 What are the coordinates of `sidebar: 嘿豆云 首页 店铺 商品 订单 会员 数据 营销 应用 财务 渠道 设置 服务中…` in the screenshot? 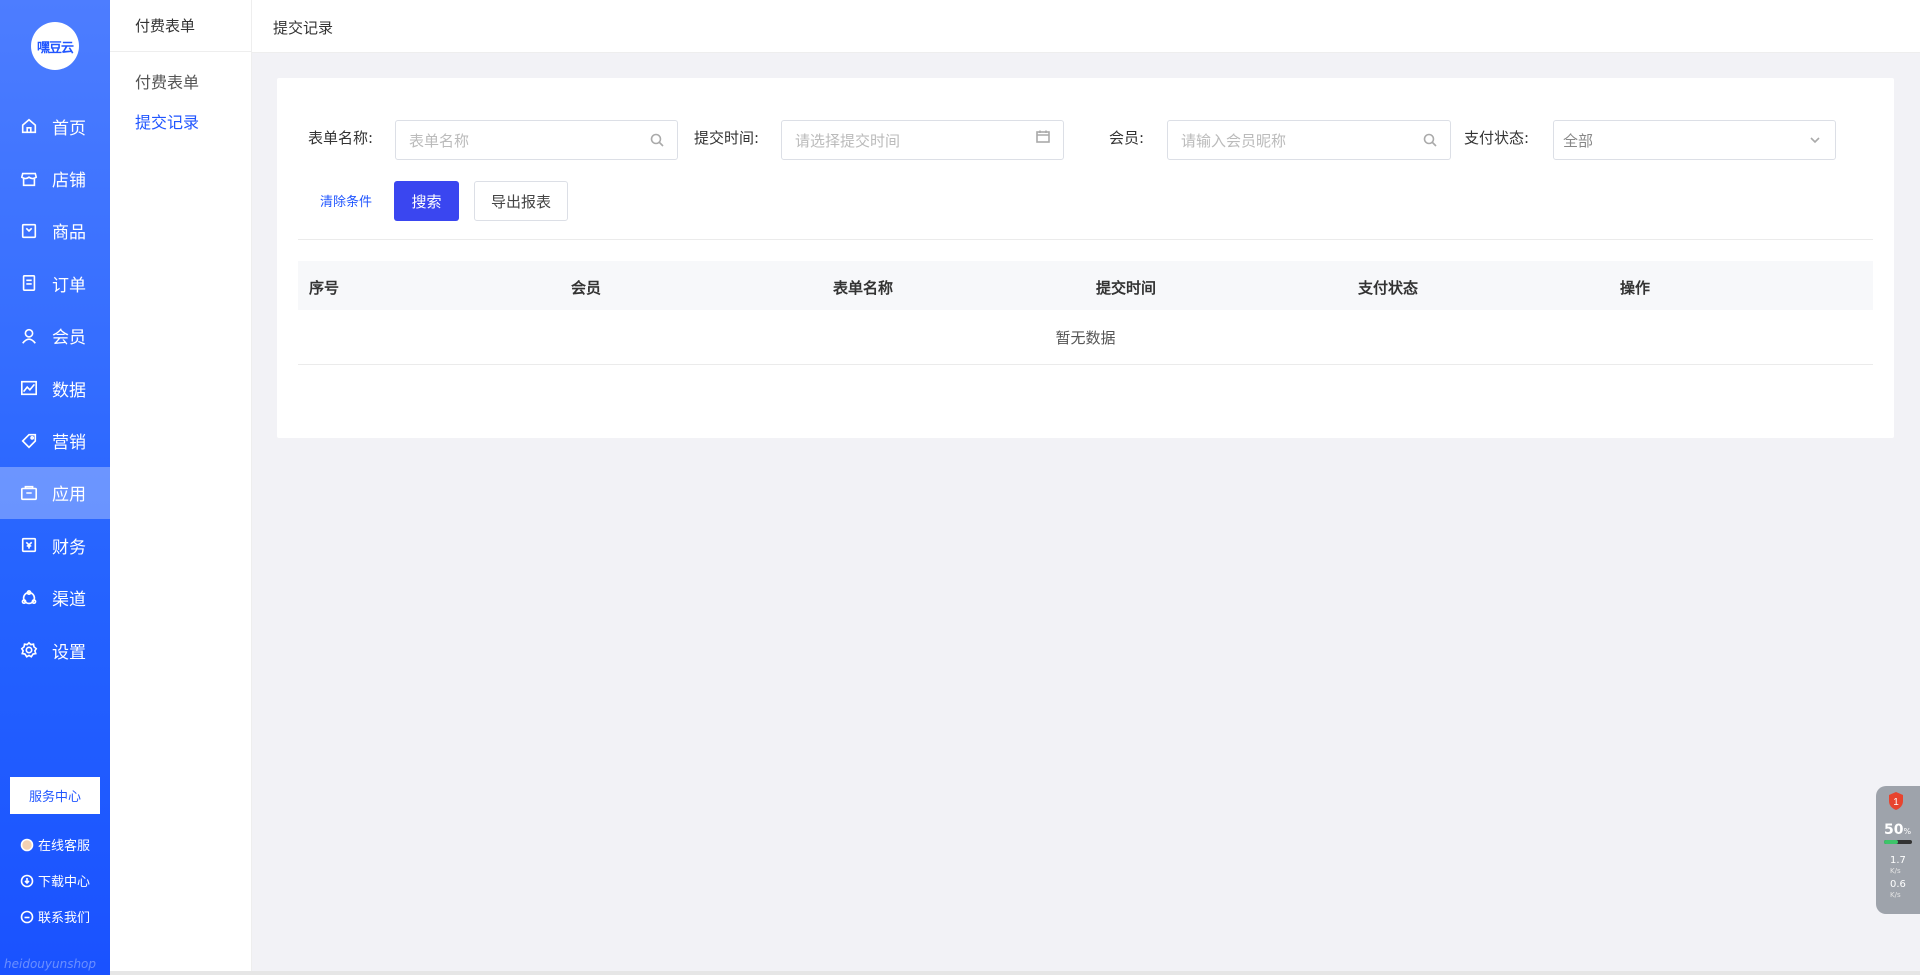 It's located at (55, 487).